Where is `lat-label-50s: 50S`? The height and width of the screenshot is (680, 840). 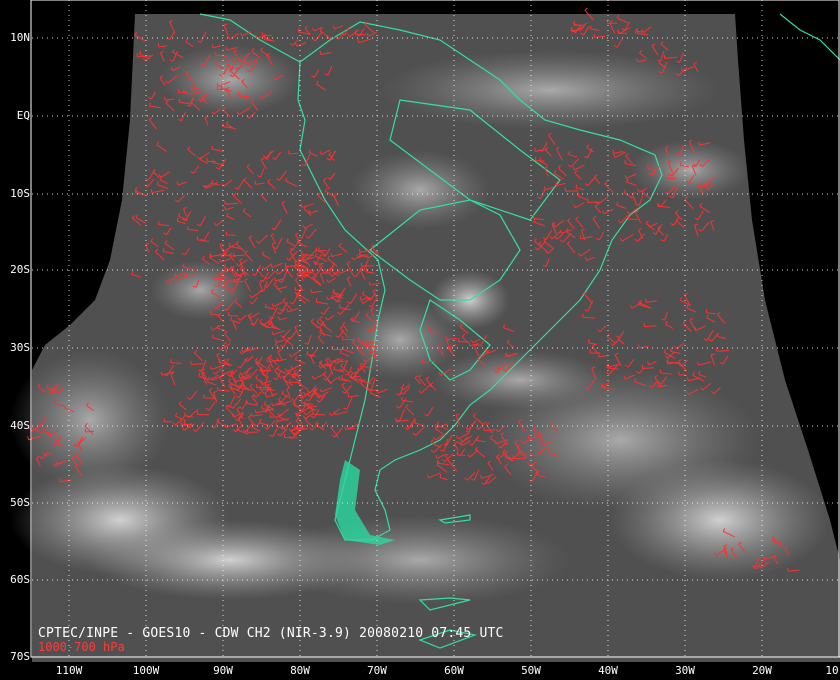 lat-label-50s: 50S is located at coordinates (20, 502).